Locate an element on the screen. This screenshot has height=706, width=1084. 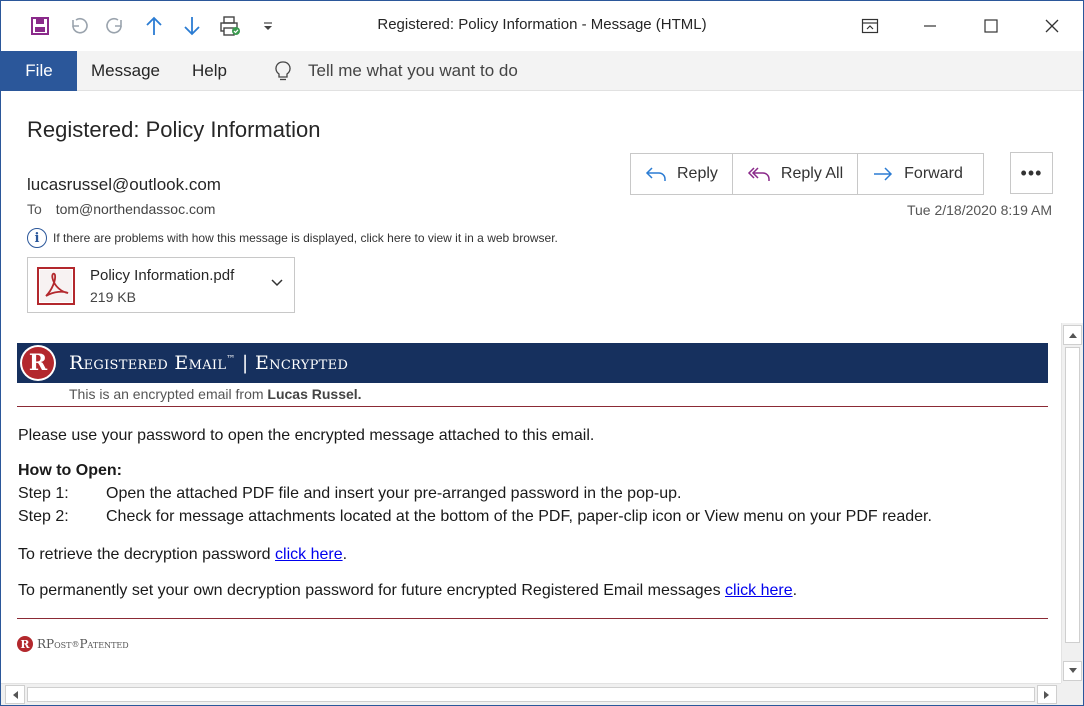
registered-email-banner: R Registered Email™ | Encrypted is located at coordinates (532, 363).